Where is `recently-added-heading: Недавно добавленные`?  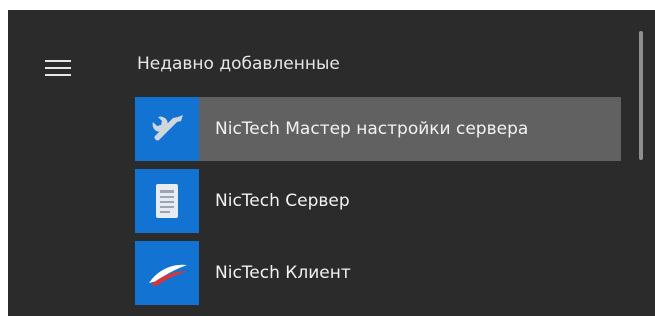
recently-added-heading: Недавно добавленные is located at coordinates (238, 64).